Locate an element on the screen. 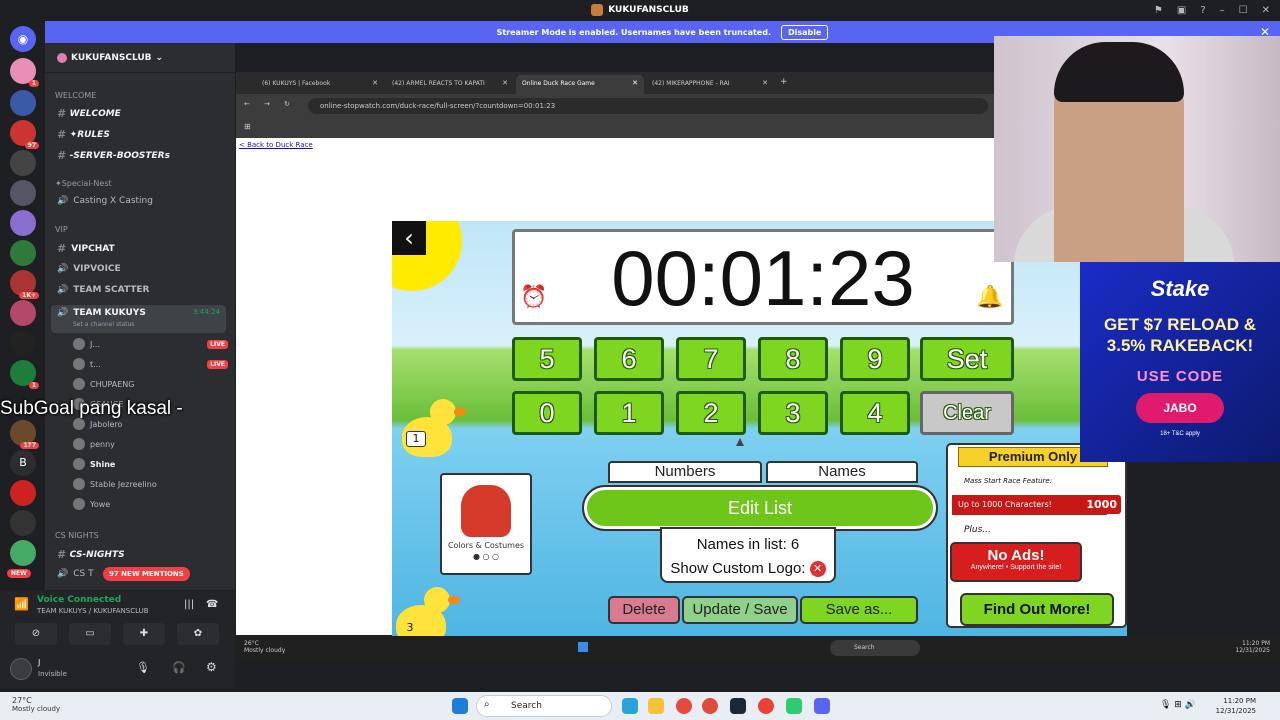  key-0: 0 is located at coordinates (547, 413).